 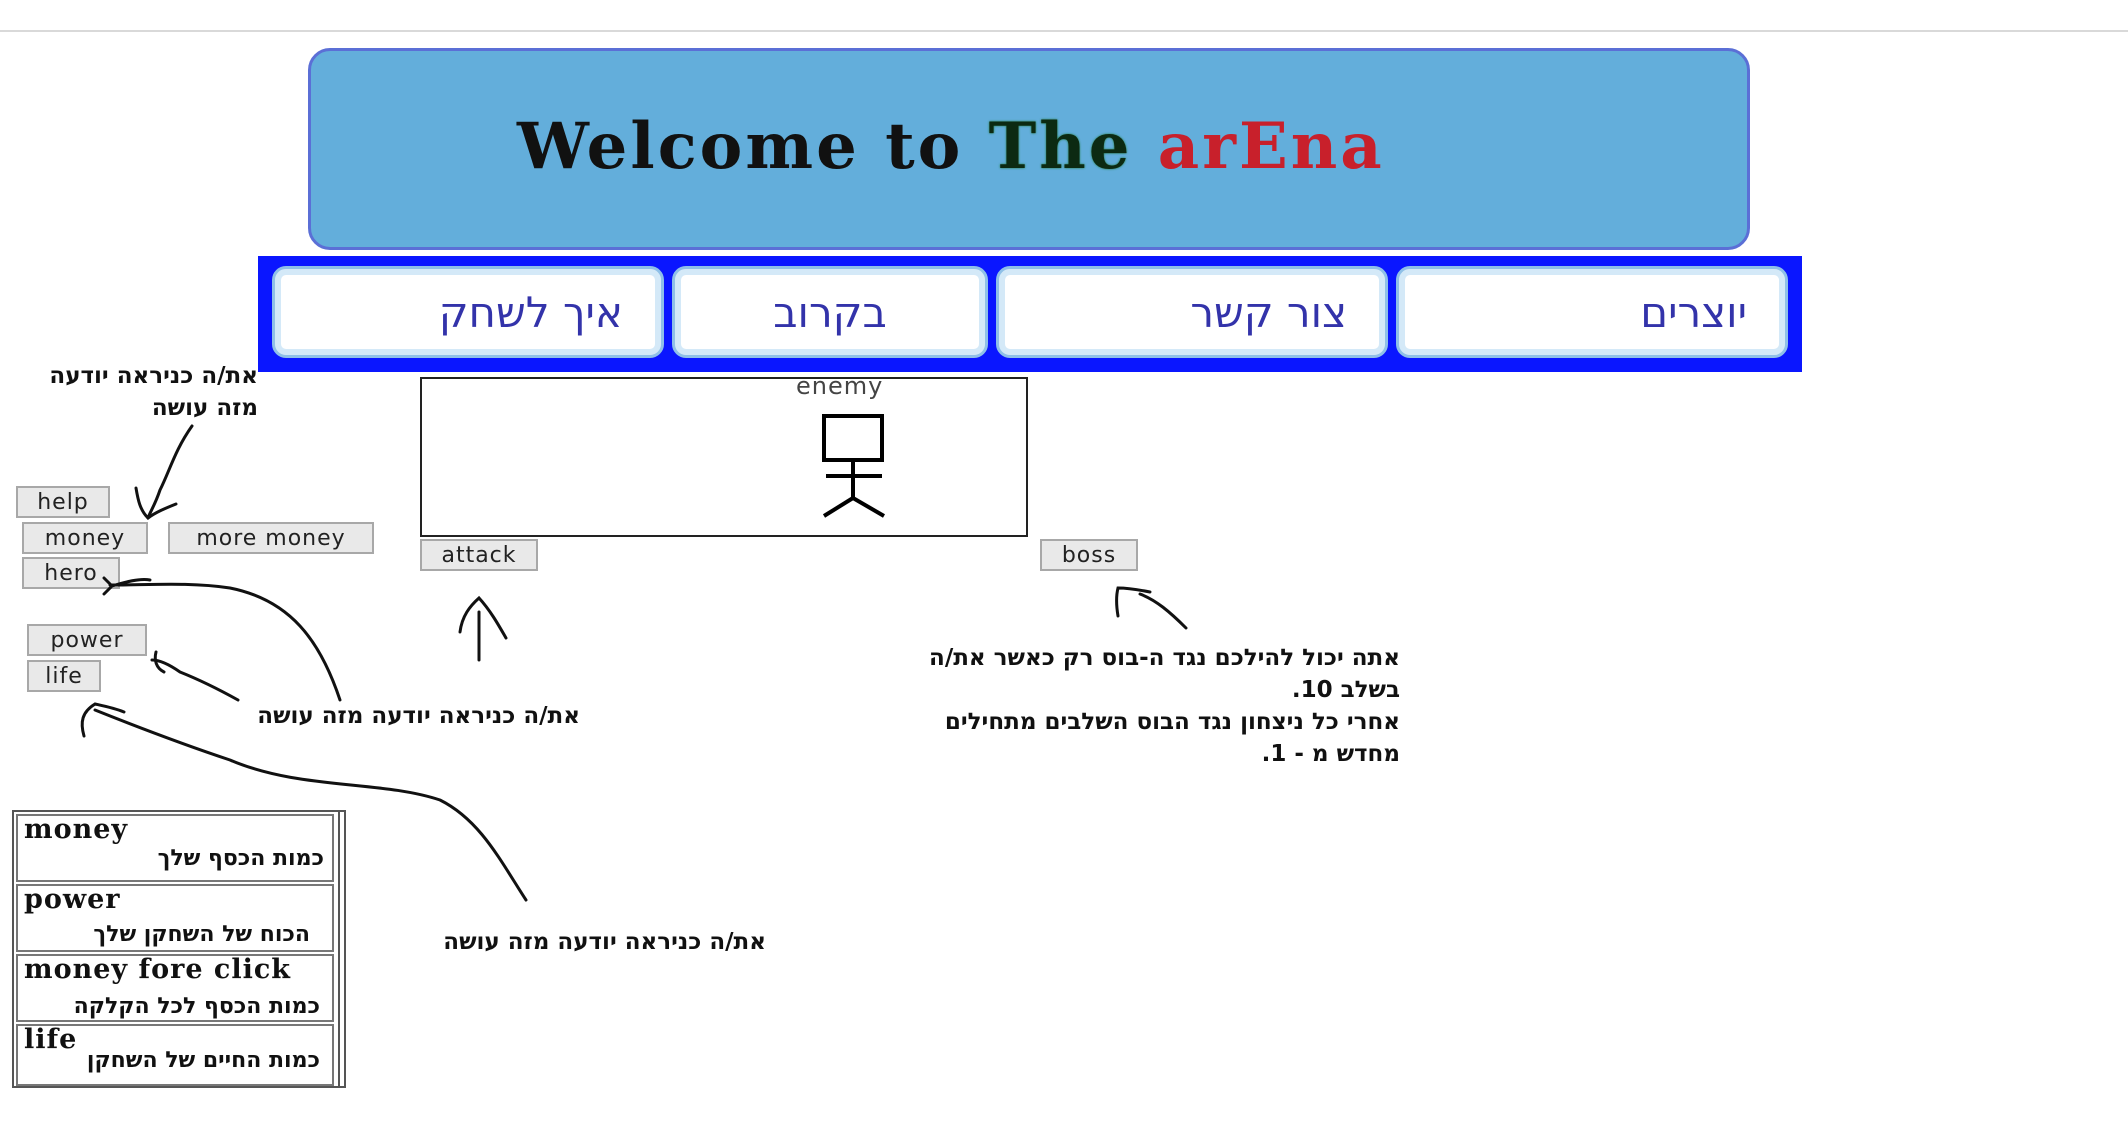 What do you see at coordinates (479, 555) in the screenshot?
I see `attack-button: attack` at bounding box center [479, 555].